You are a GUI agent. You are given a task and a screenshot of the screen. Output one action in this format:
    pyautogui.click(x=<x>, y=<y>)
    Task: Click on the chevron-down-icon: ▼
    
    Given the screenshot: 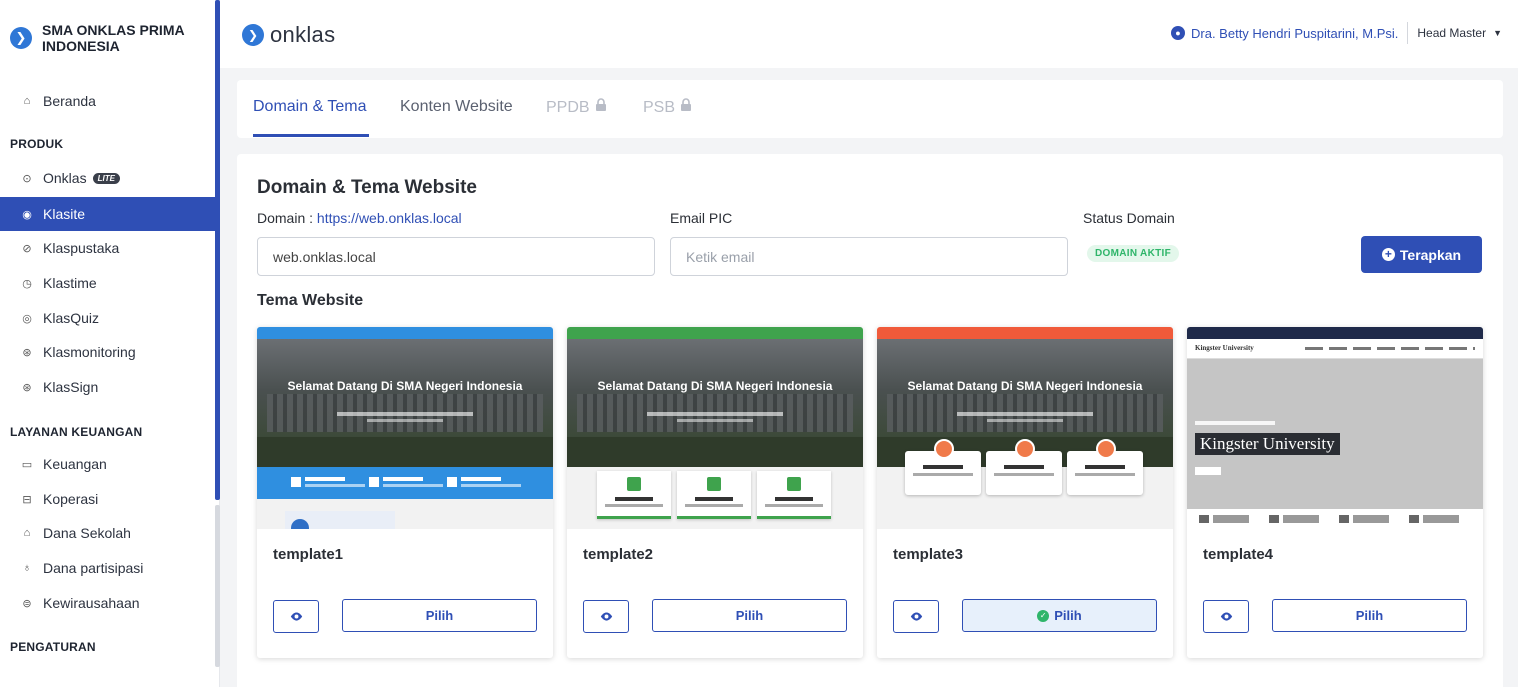 What is the action you would take?
    pyautogui.click(x=1497, y=33)
    